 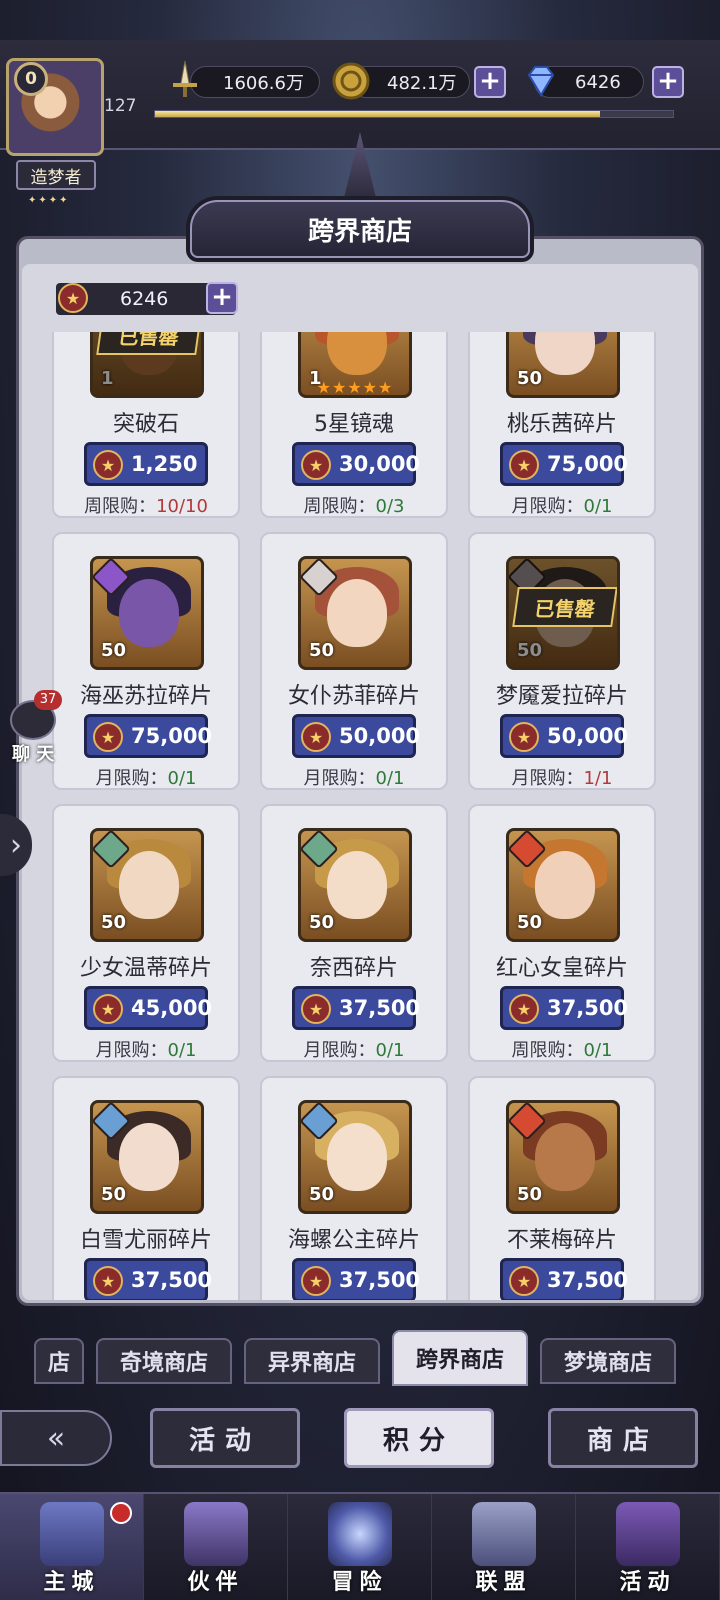 I want to click on tab-dream-shop: 梦境商店, so click(x=608, y=1361).